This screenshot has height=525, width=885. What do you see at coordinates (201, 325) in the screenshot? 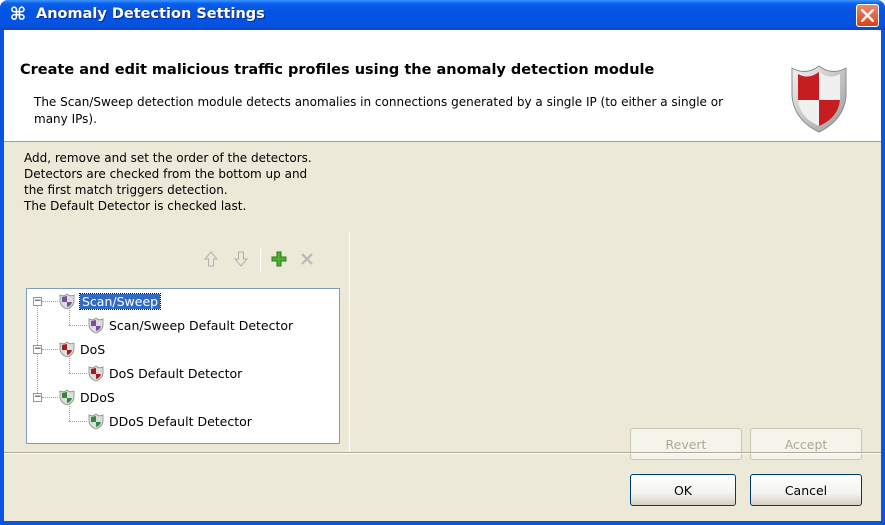
I see `tree-node-label: Scan/Sweep Default Detector` at bounding box center [201, 325].